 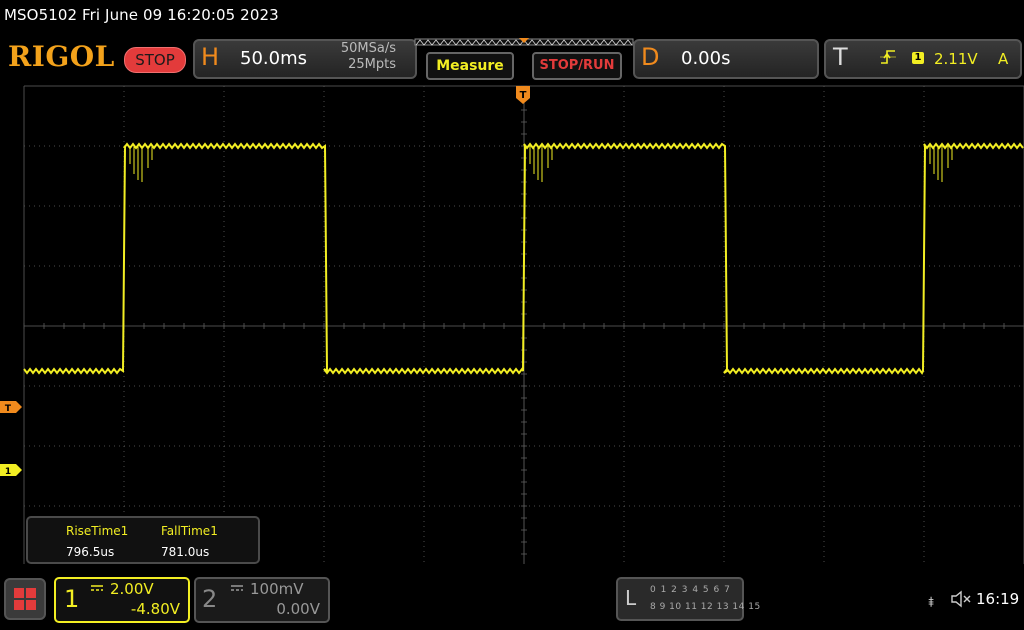 What do you see at coordinates (956, 59) in the screenshot?
I see `trigger-level: 2.11V` at bounding box center [956, 59].